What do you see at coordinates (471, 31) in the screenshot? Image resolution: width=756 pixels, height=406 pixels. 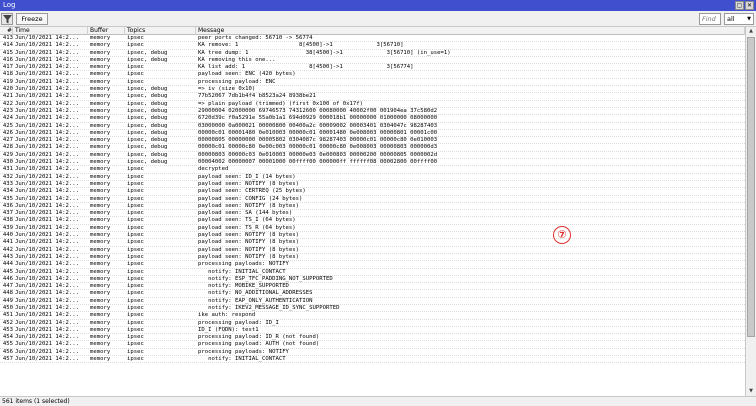 I see `column-header-message: Message` at bounding box center [471, 31].